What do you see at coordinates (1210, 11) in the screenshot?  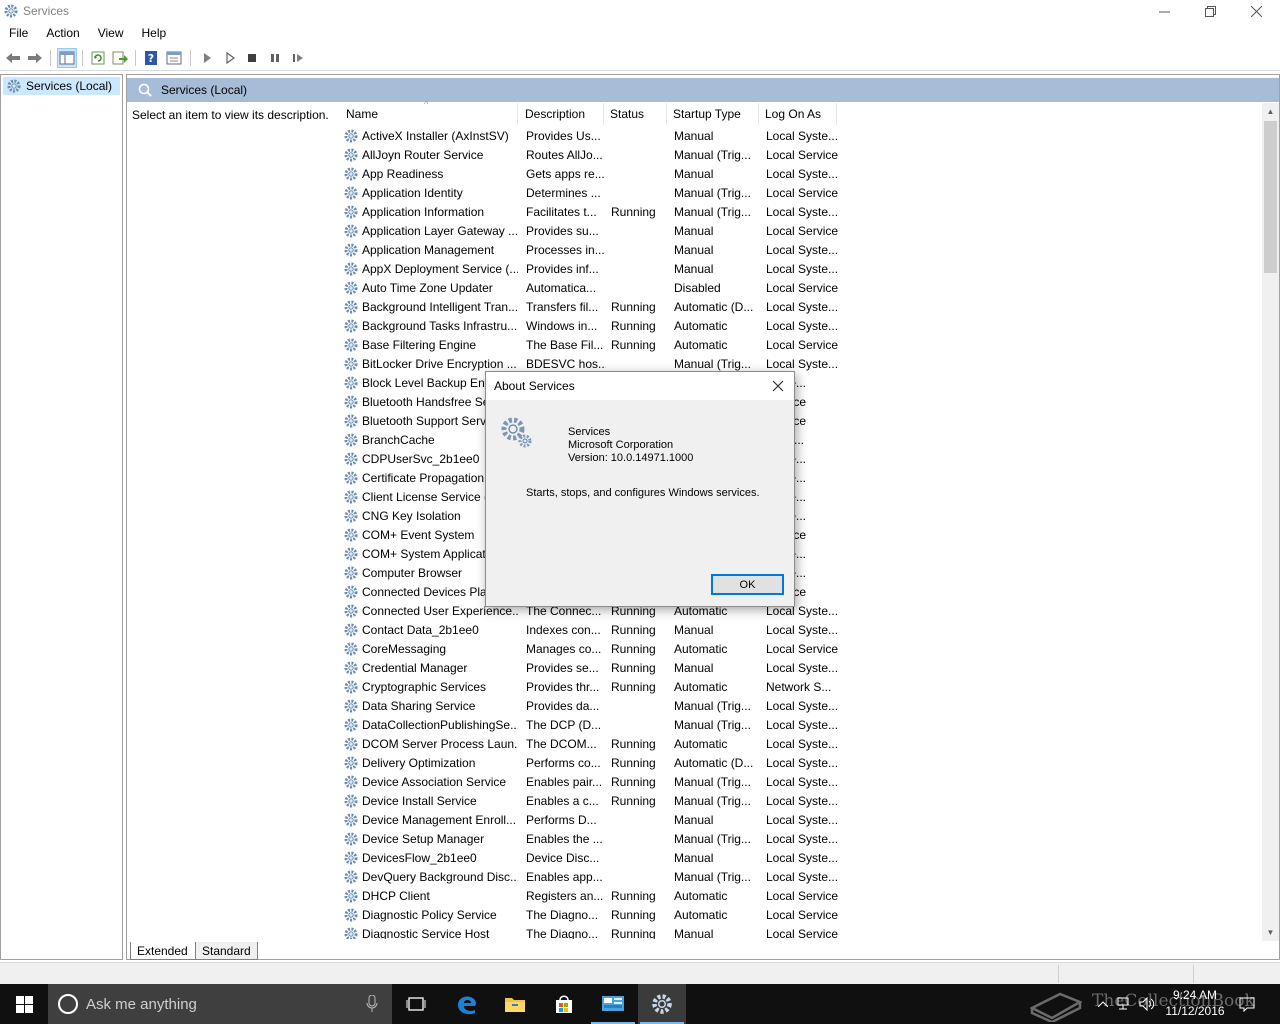 I see `restore-button` at bounding box center [1210, 11].